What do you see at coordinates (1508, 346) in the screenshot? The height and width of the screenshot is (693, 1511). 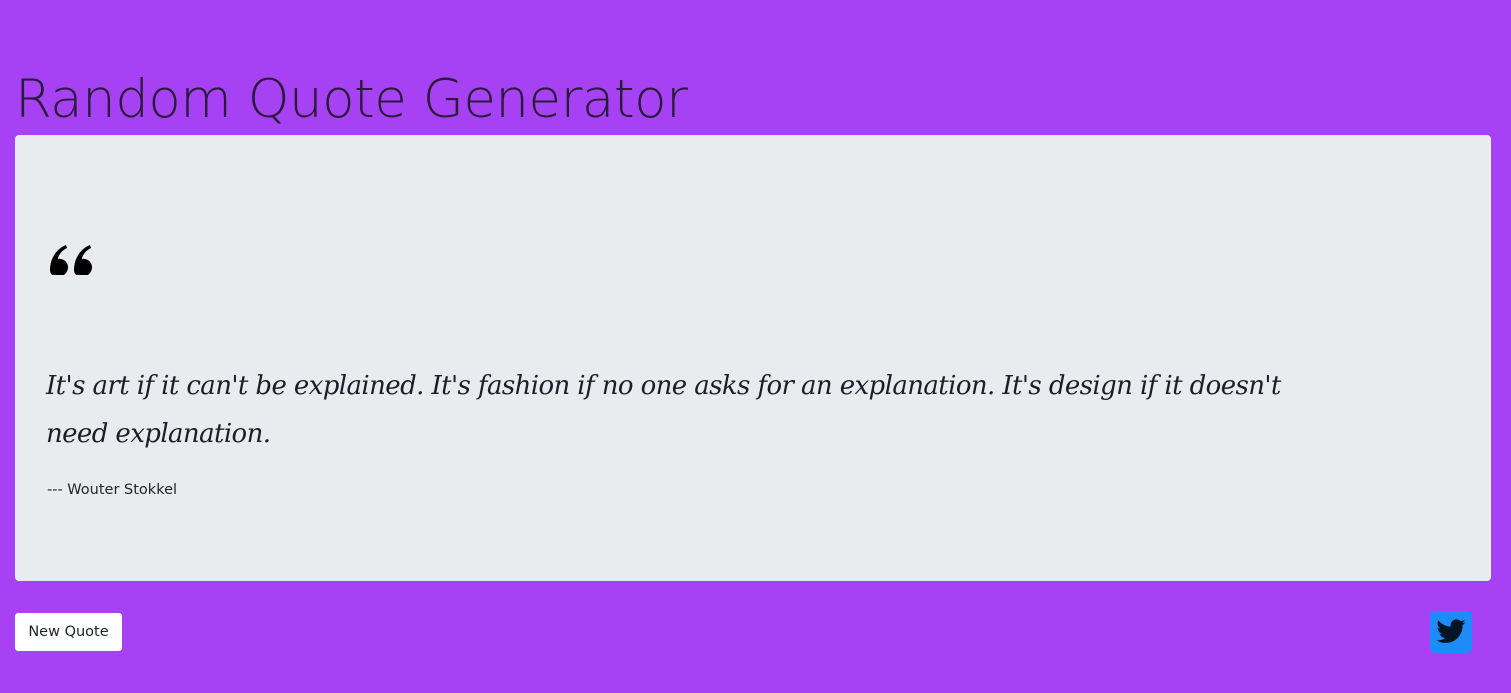 I see `scrollbar` at bounding box center [1508, 346].